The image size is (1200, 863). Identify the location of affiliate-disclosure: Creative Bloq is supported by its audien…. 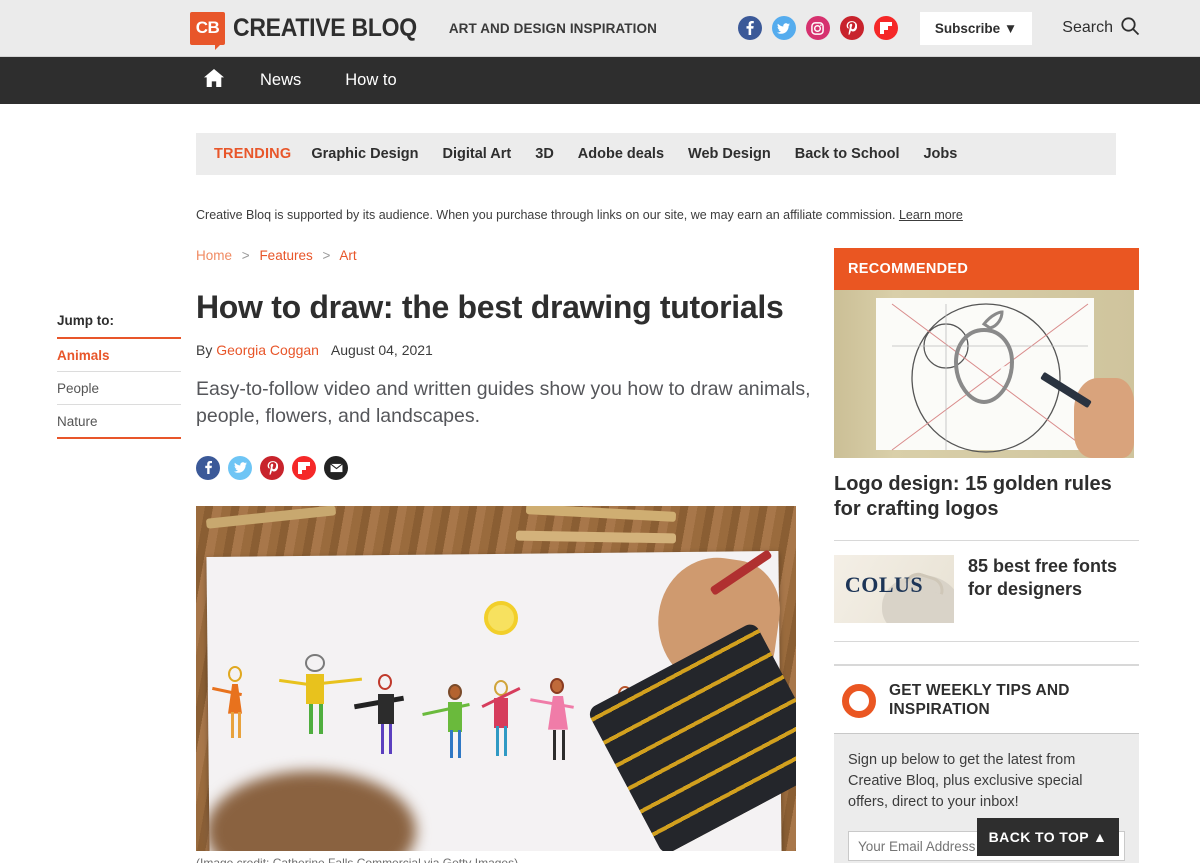
(646, 215).